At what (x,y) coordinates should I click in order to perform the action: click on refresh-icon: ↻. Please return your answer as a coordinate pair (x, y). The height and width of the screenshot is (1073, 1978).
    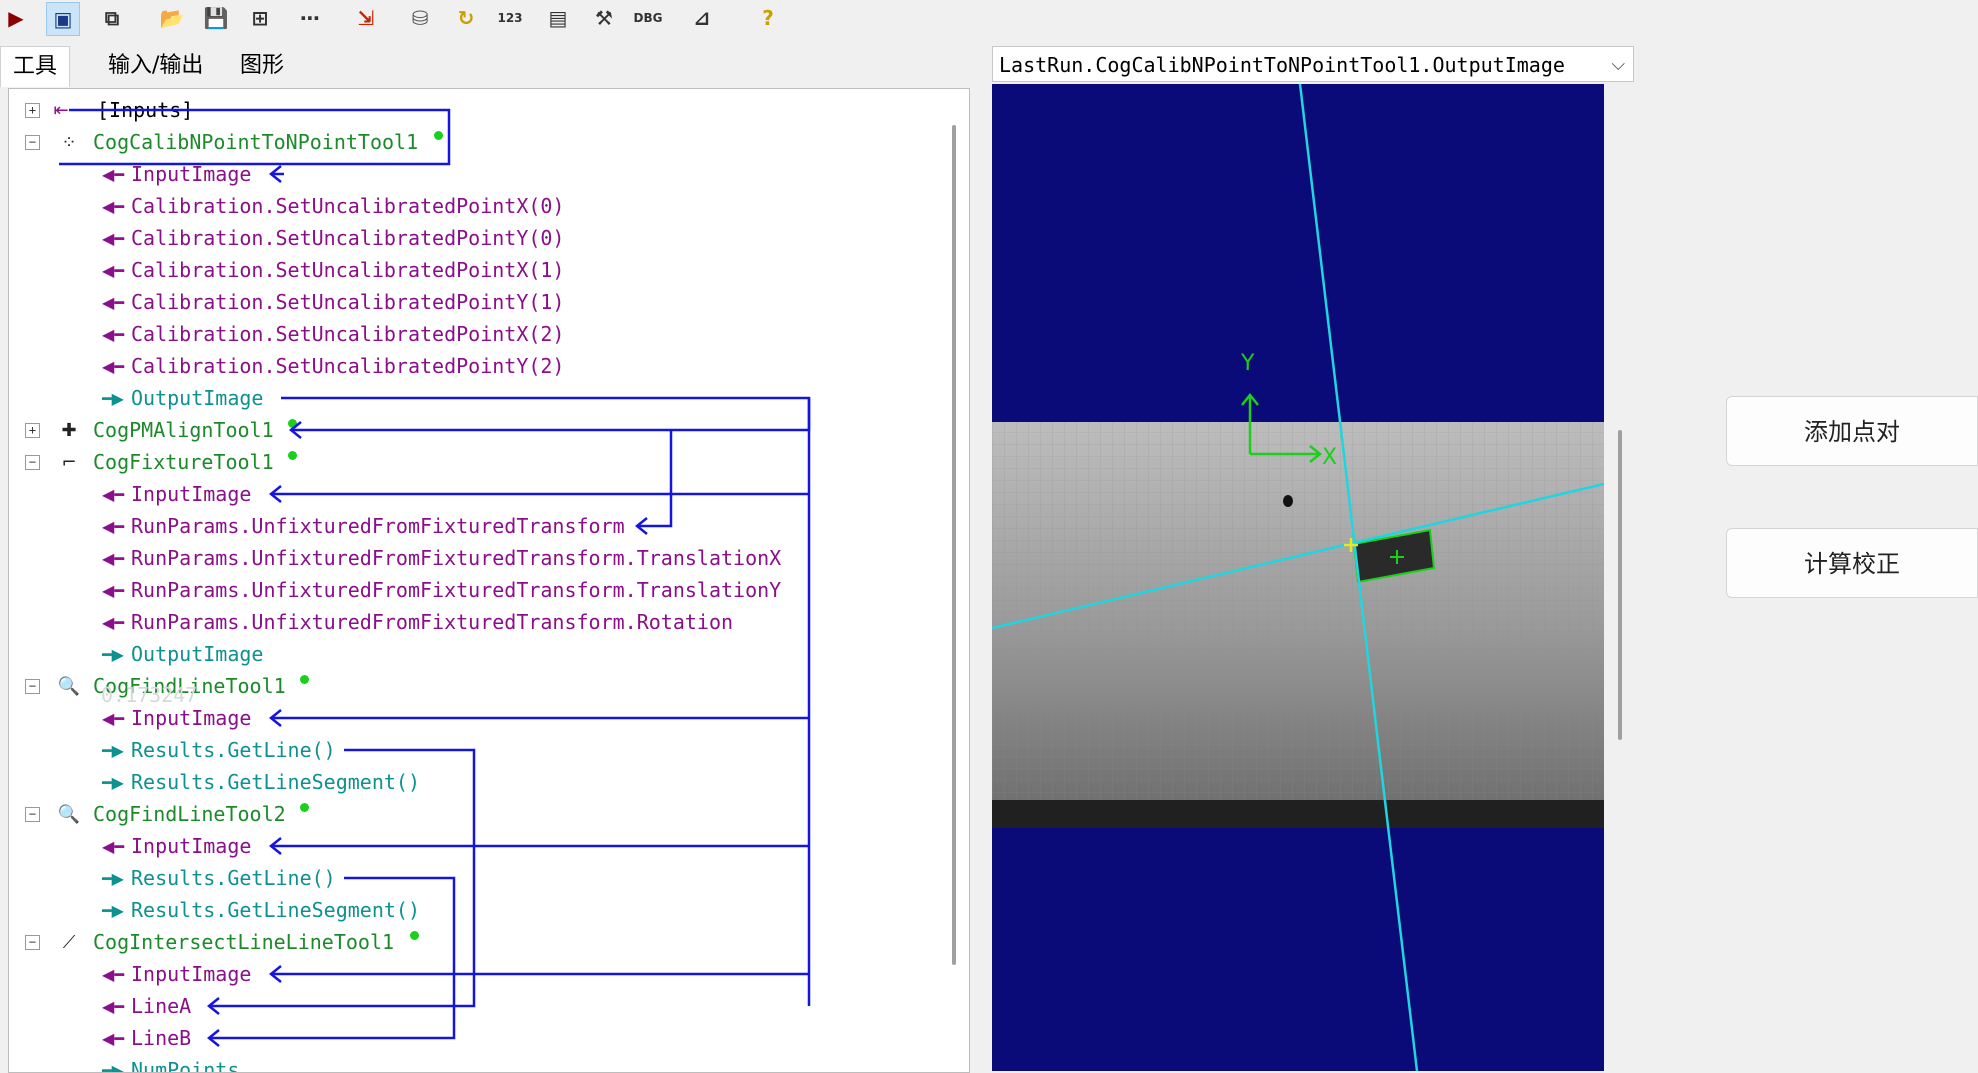
    Looking at the image, I should click on (466, 18).